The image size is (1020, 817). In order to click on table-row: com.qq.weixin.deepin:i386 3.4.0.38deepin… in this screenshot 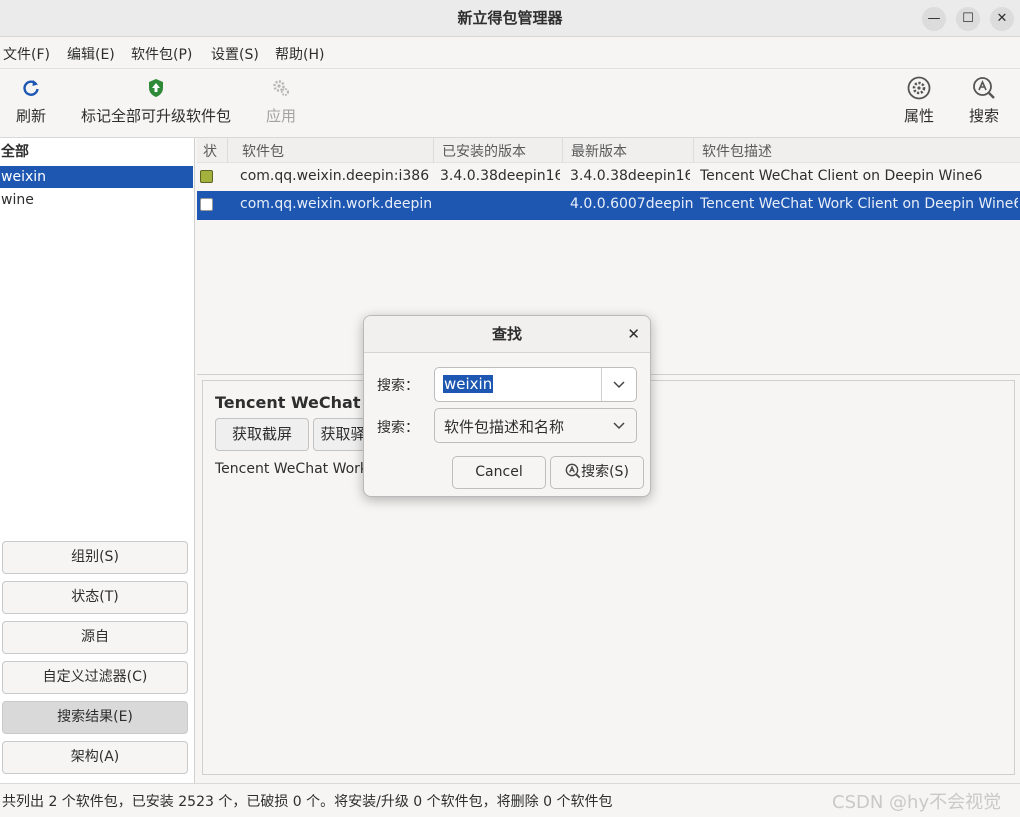, I will do `click(608, 177)`.